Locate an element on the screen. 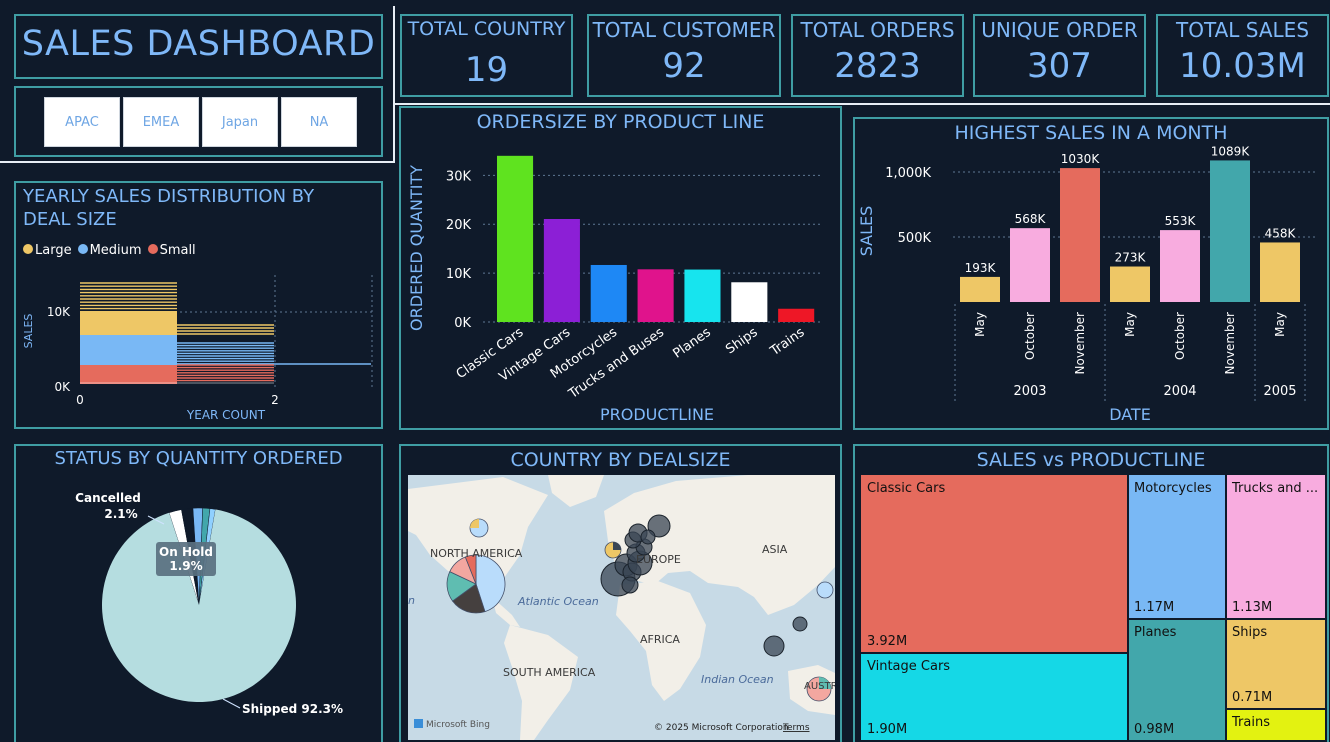 This screenshot has width=1330, height=742. x-tick-label: Trains is located at coordinates (787, 342).